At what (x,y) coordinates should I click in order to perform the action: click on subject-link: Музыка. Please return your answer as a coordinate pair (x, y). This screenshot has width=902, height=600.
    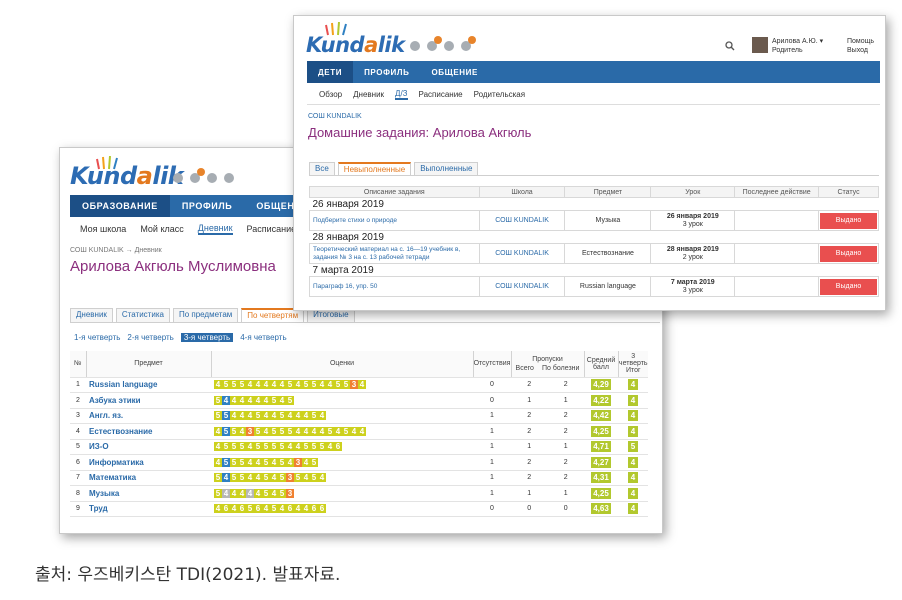
    Looking at the image, I should click on (148, 493).